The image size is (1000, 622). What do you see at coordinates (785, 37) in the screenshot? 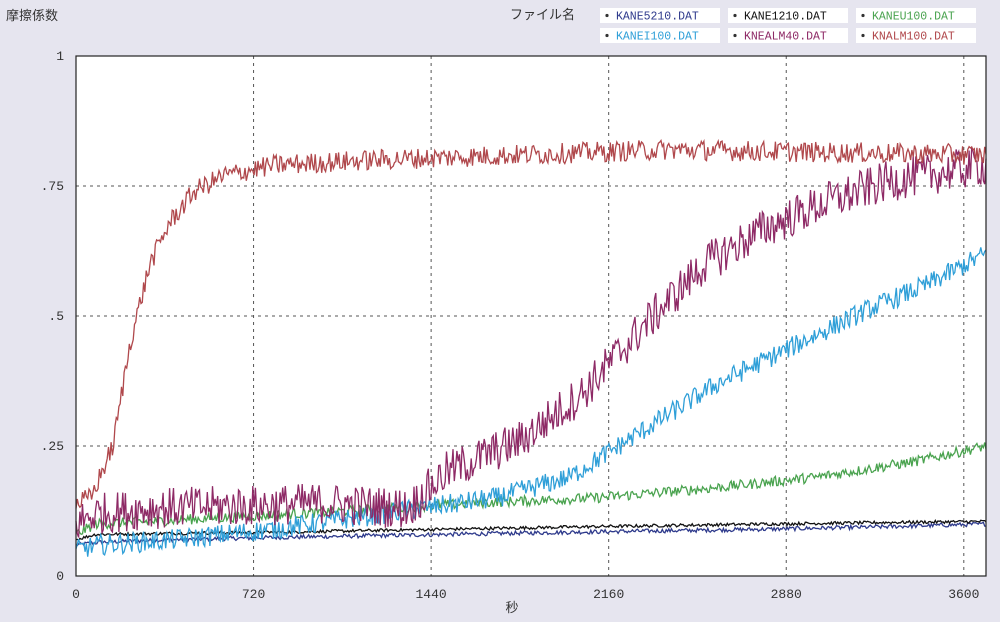
I see `legend-item-label: KNEALM40.DAT` at bounding box center [785, 37].